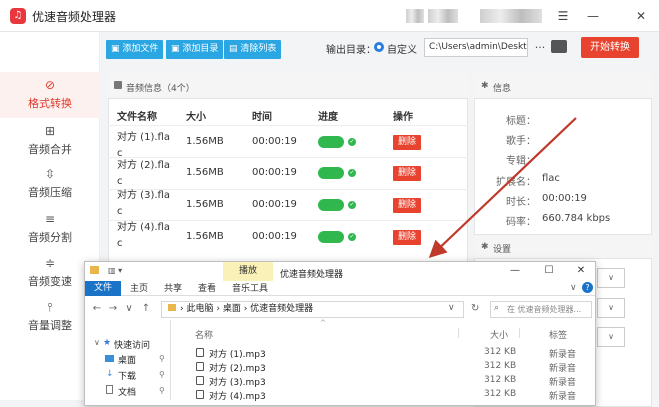 This screenshot has width=659, height=407. Describe the element at coordinates (641, 16) in the screenshot. I see `close-button: ✕` at that location.